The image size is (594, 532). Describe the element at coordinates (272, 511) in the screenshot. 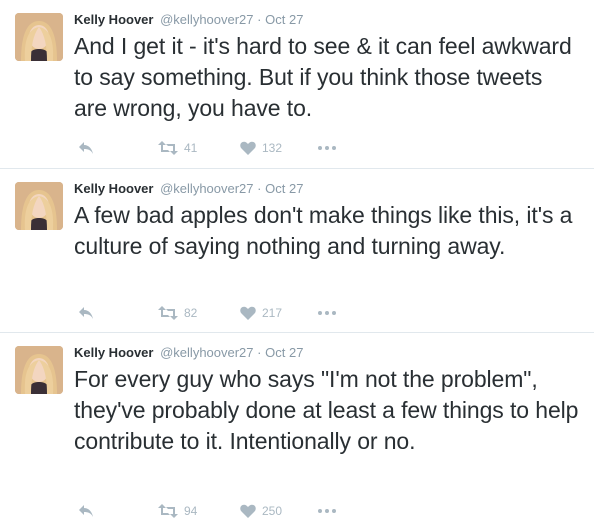

I see `like-count: 250` at that location.